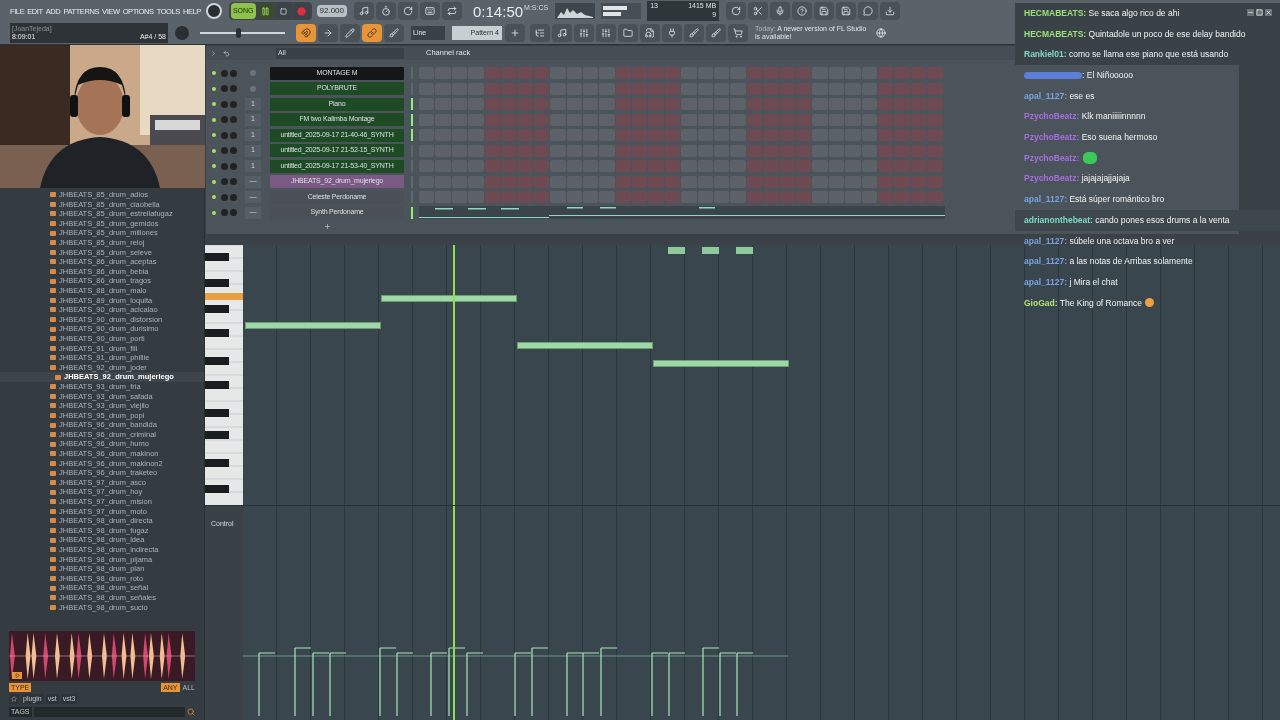 The height and width of the screenshot is (720, 1280). I want to click on preview-play-button, so click(17, 675).